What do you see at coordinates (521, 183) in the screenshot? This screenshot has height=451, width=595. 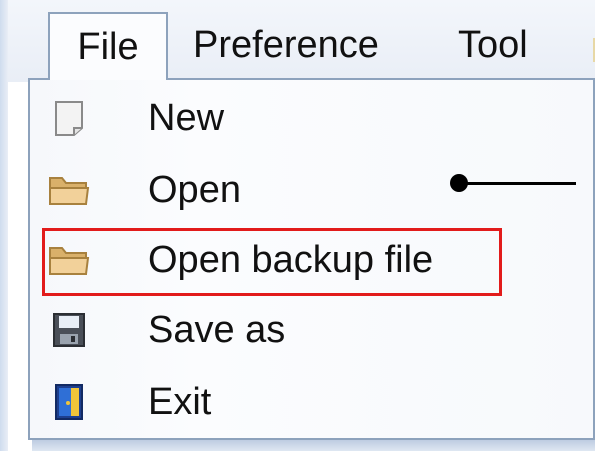 I see `callout-line` at bounding box center [521, 183].